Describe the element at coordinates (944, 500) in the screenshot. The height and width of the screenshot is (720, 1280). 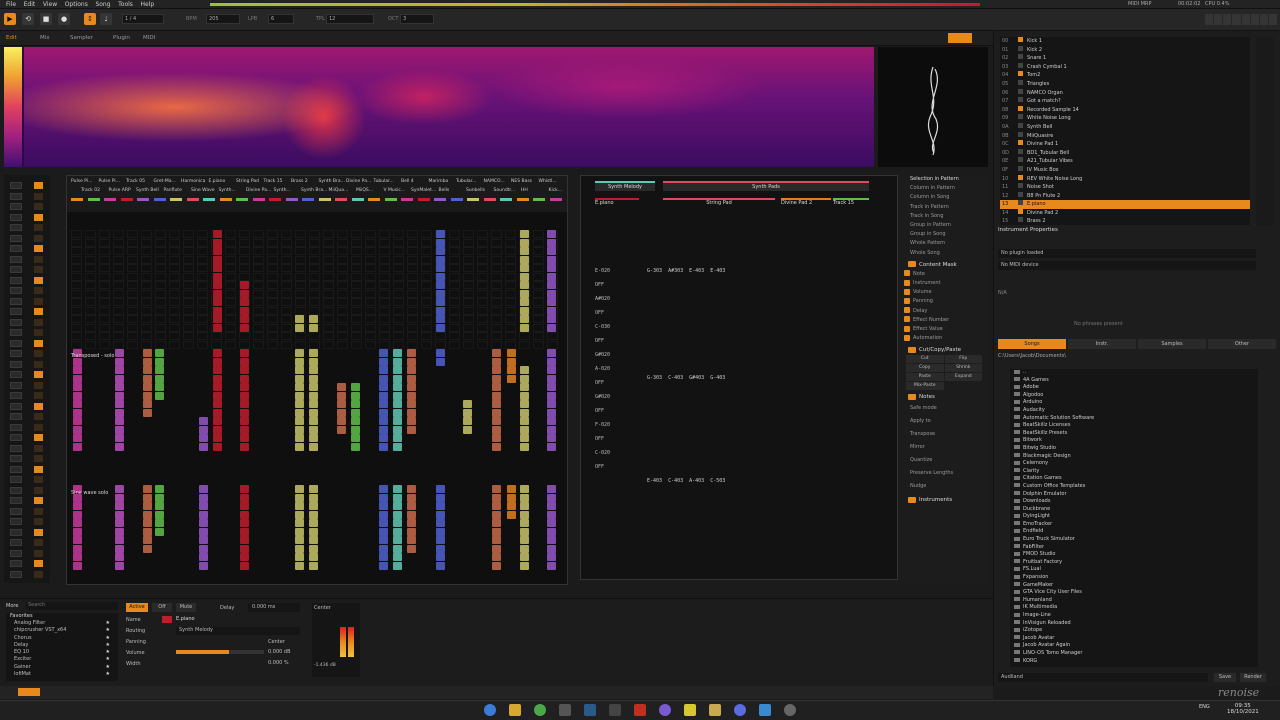
I see `instruments-header: Instruments` at that location.